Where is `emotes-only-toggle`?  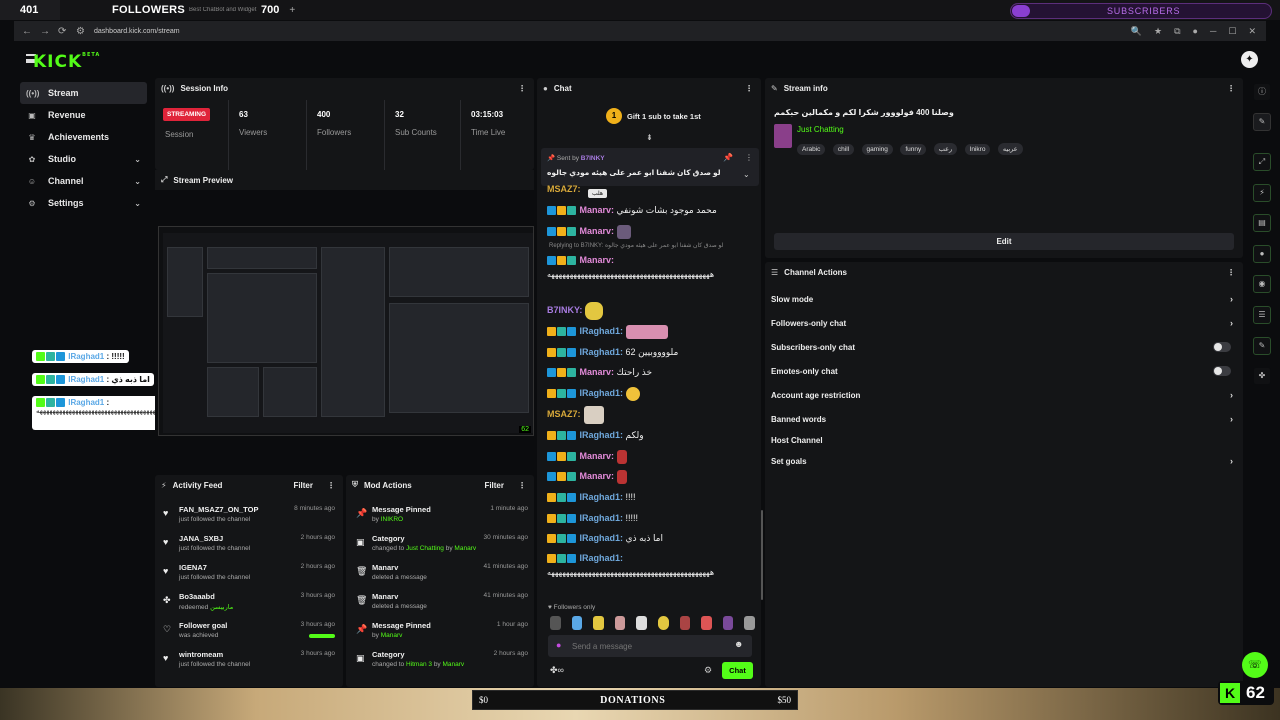
emotes-only-toggle is located at coordinates (1222, 371).